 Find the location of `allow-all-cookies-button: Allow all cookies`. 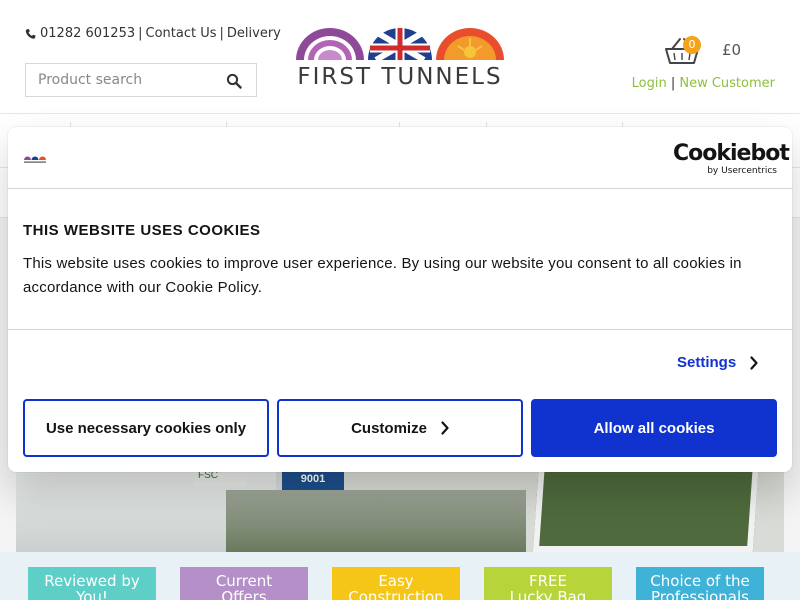

allow-all-cookies-button: Allow all cookies is located at coordinates (654, 428).